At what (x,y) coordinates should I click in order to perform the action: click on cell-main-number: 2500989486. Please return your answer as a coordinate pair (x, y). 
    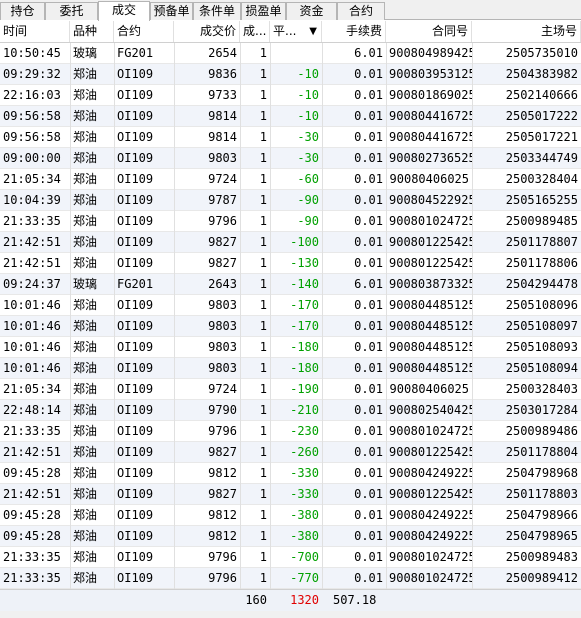
    Looking at the image, I should click on (541, 431).